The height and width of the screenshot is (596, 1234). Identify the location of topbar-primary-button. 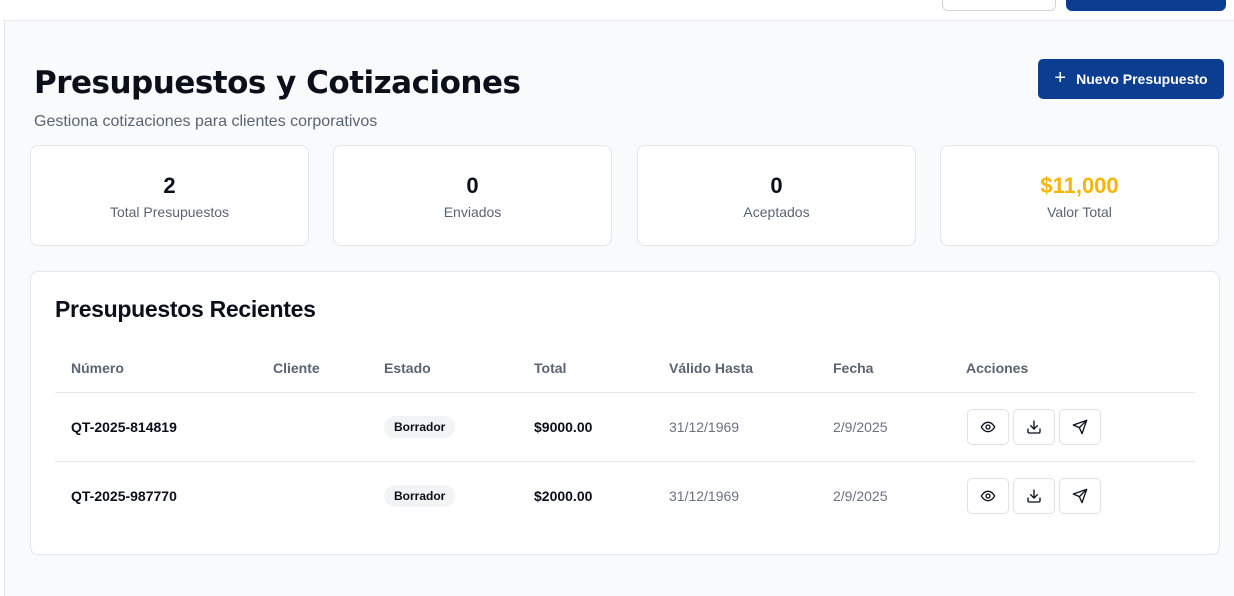
(1146, 5).